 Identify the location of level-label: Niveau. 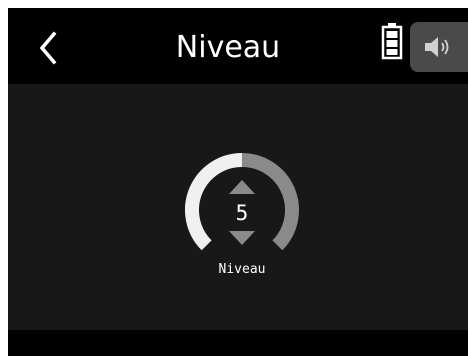
(242, 269).